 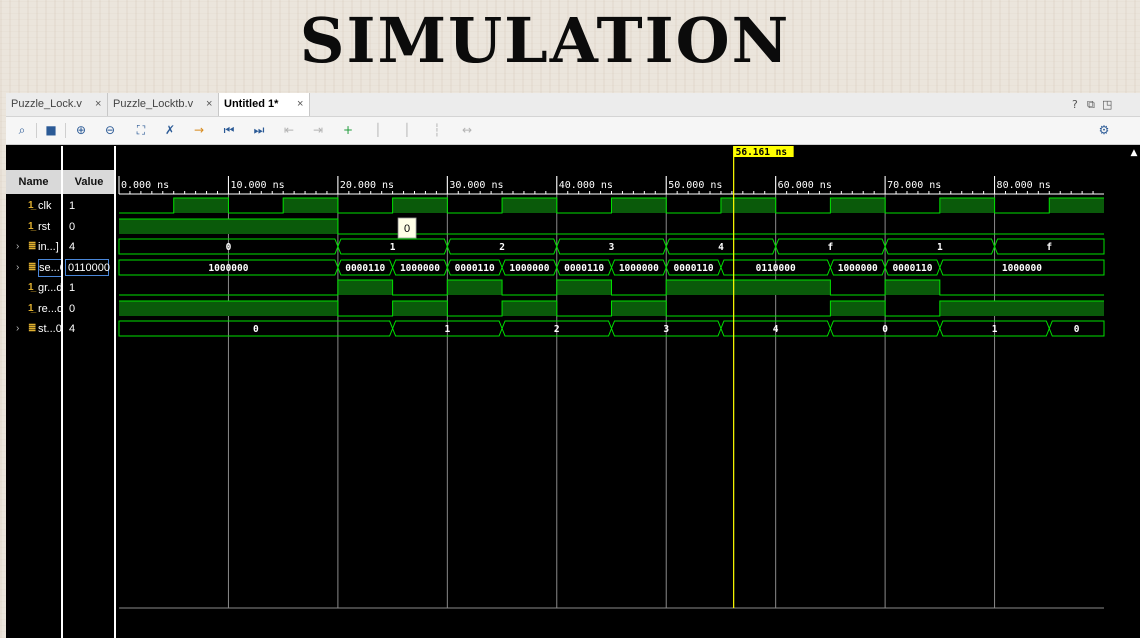 I want to click on go-to-cursor-icon: →, so click(x=199, y=130).